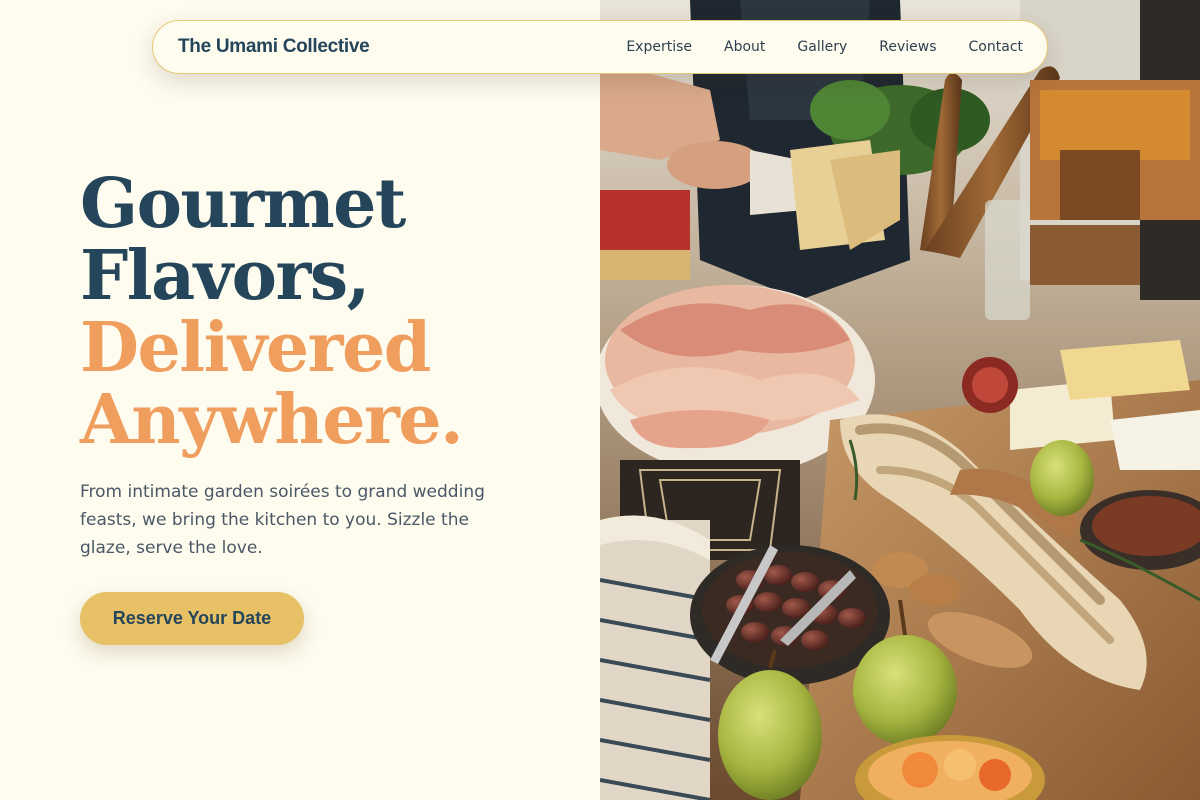 The image size is (1200, 800). What do you see at coordinates (243, 204) in the screenshot?
I see `headline-line: Gourmet` at bounding box center [243, 204].